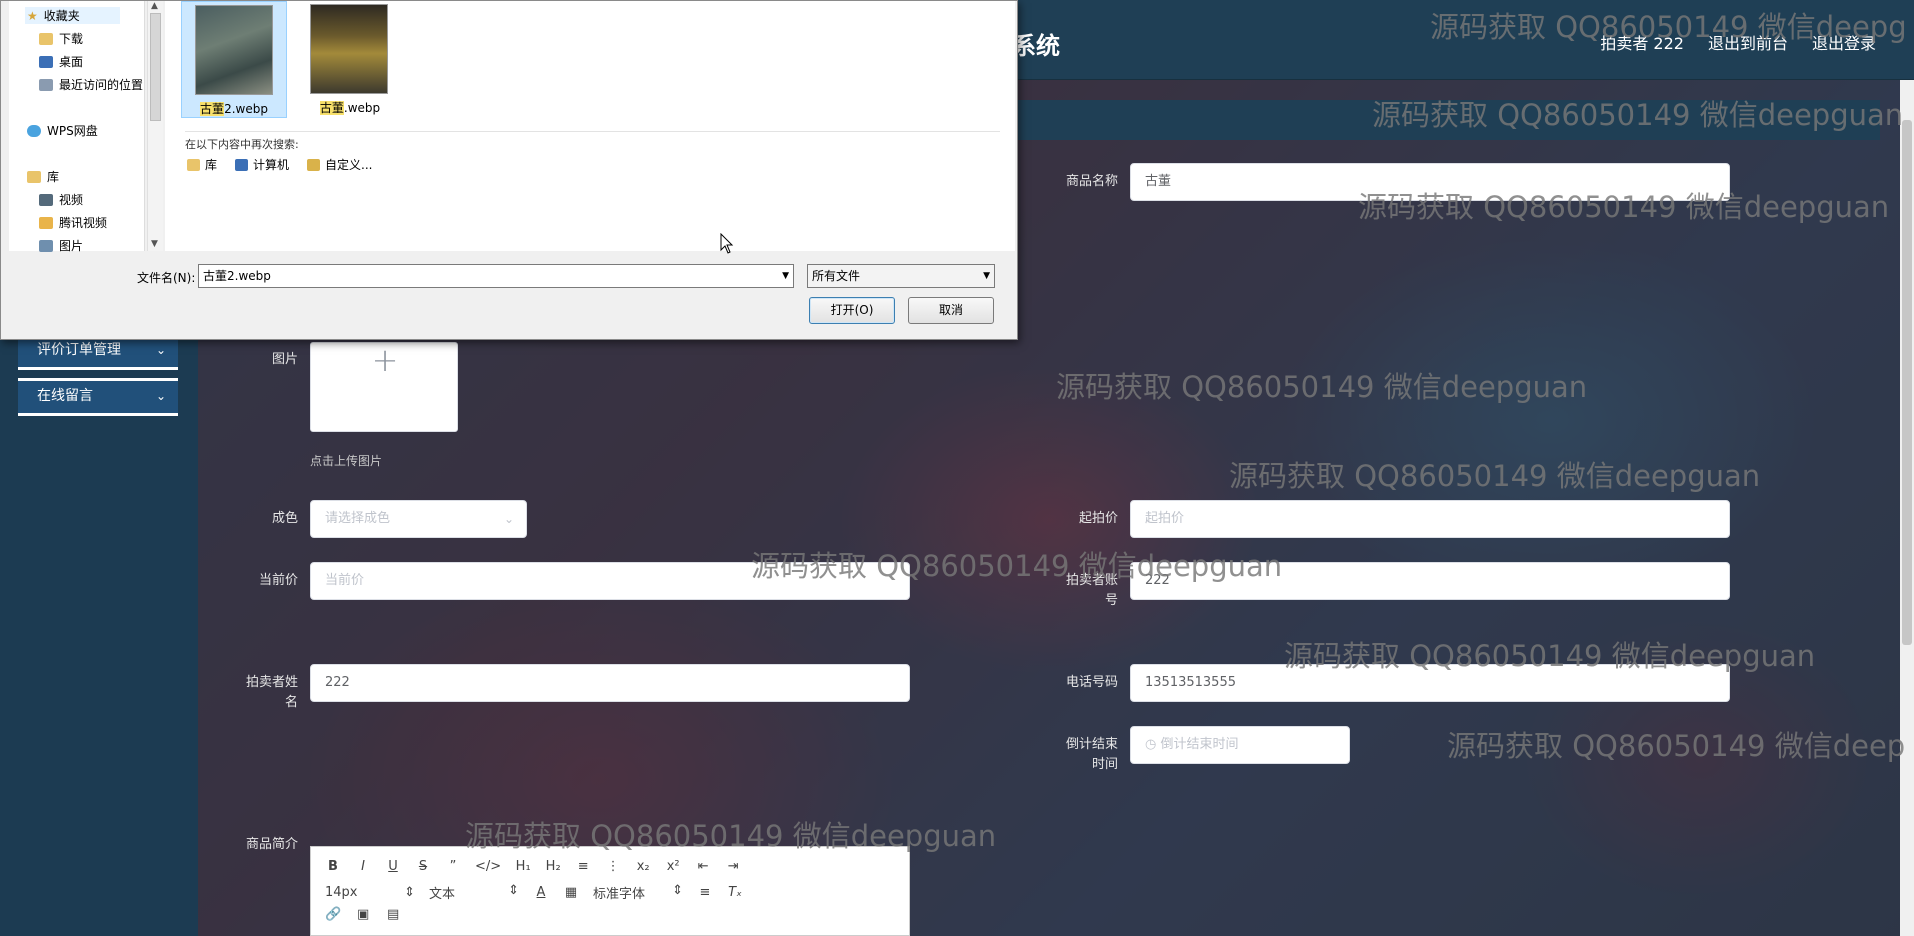 The width and height of the screenshot is (1914, 936). What do you see at coordinates (212, 109) in the screenshot?
I see `file-name-highlight: 古董` at bounding box center [212, 109].